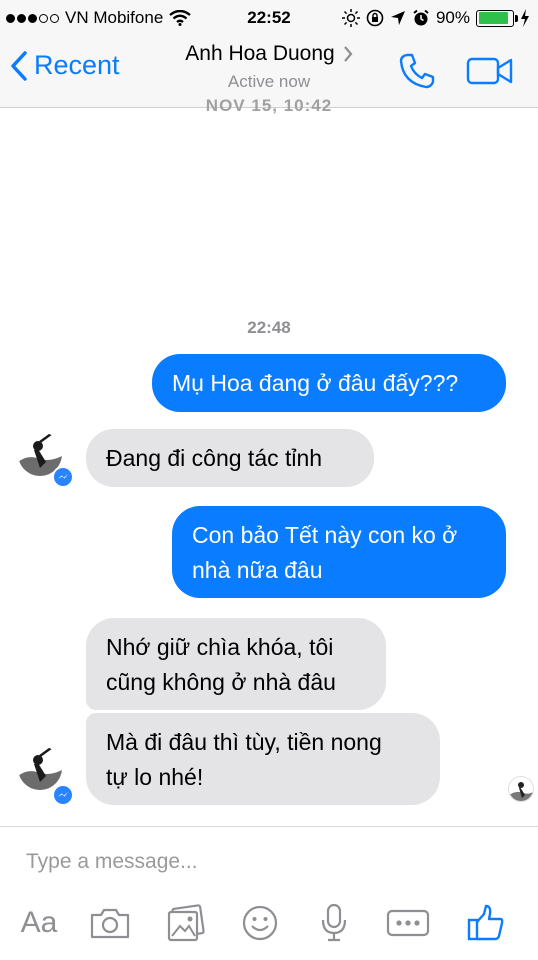 This screenshot has width=538, height=960. What do you see at coordinates (452, 17) in the screenshot?
I see `battery-percent: 90%` at bounding box center [452, 17].